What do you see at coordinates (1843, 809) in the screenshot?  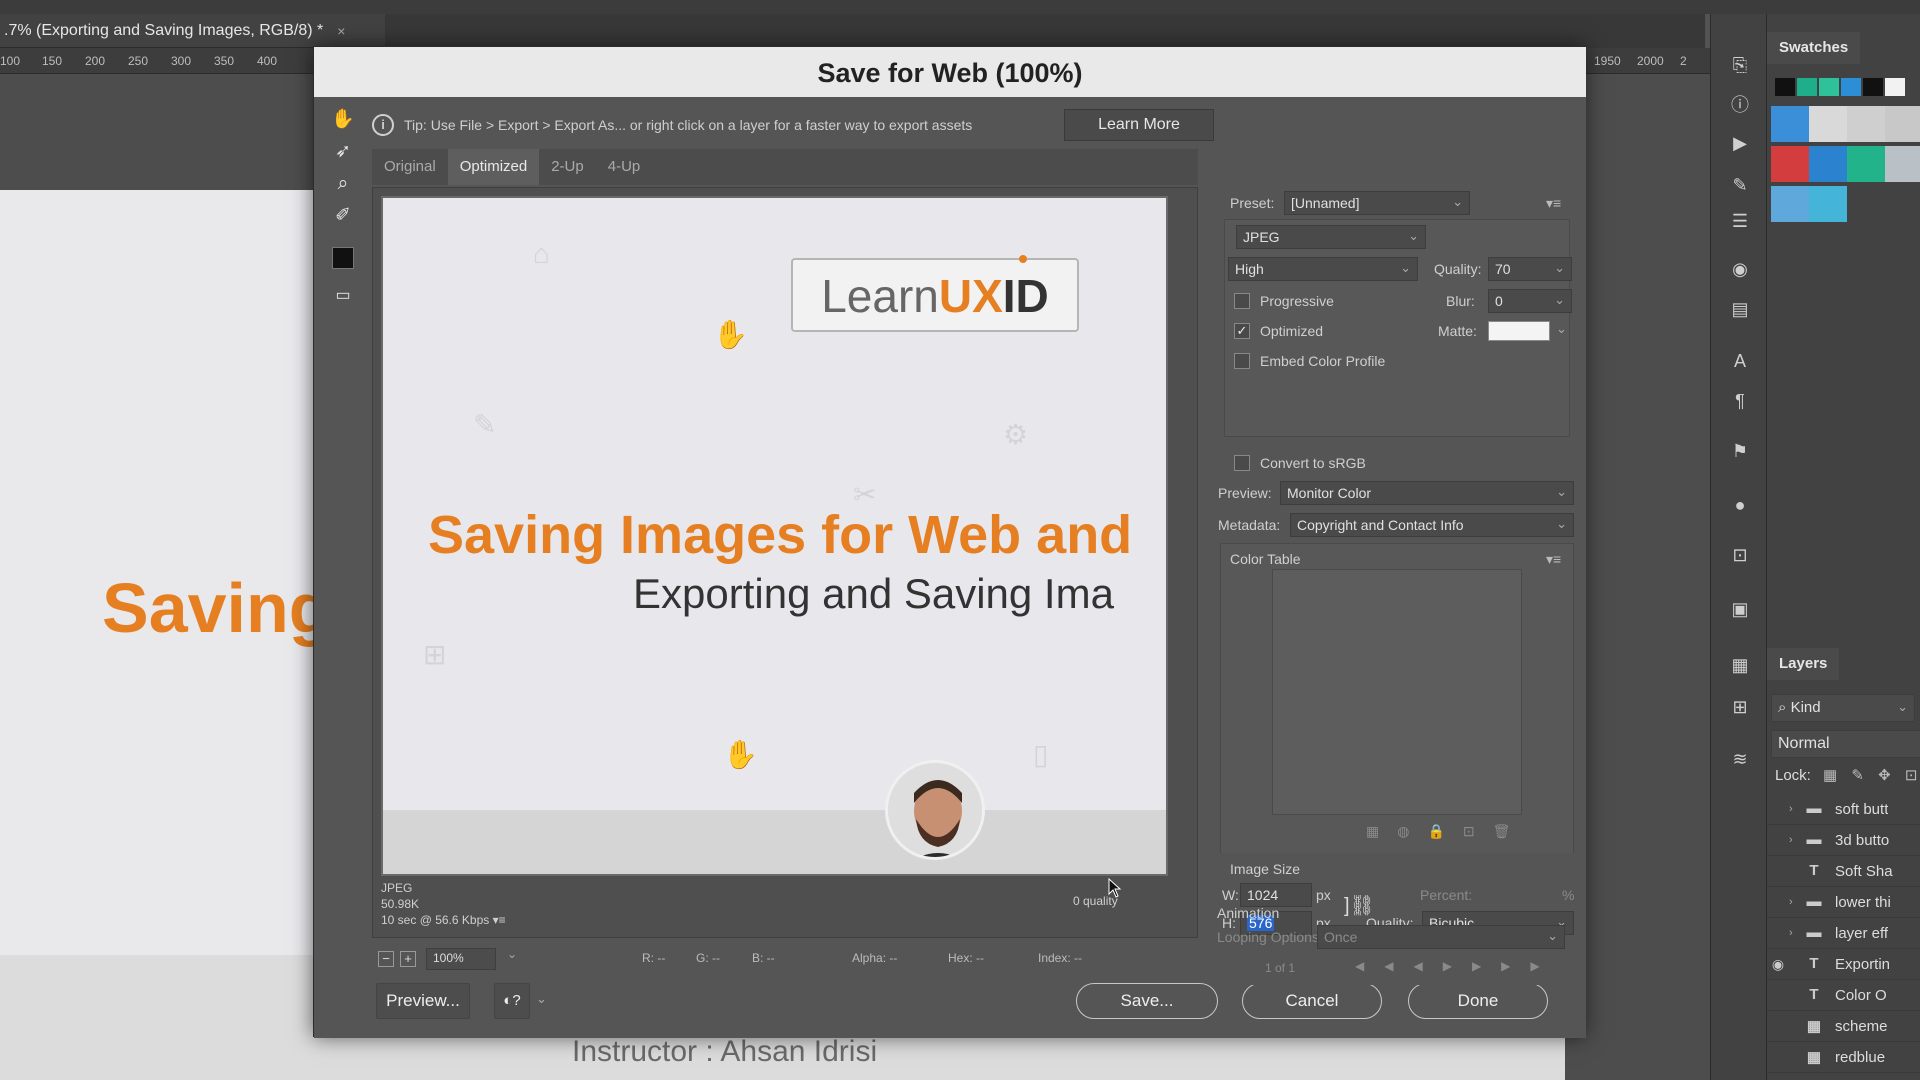 I see `layer-row: › ▬ soft butt` at bounding box center [1843, 809].